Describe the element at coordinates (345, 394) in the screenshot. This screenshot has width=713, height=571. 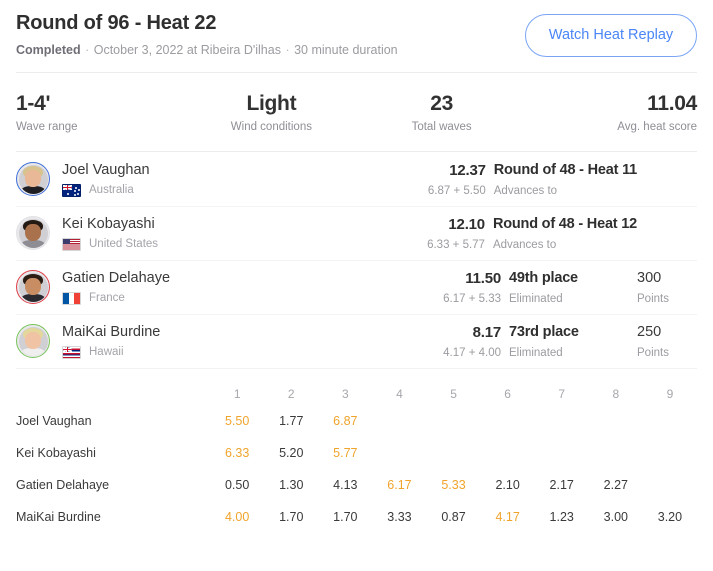
I see `wave-column-header: 3` at that location.